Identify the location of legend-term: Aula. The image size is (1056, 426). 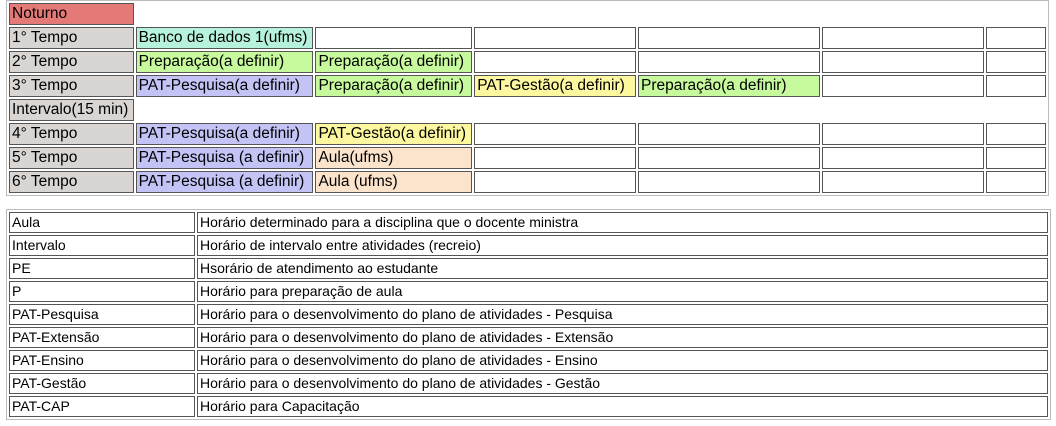
(102, 222).